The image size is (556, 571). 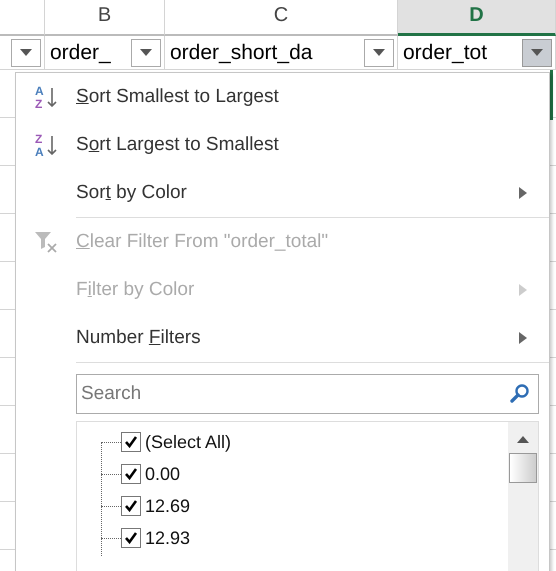 What do you see at coordinates (136, 290) in the screenshot?
I see `menu-item-label: Filter by Color` at bounding box center [136, 290].